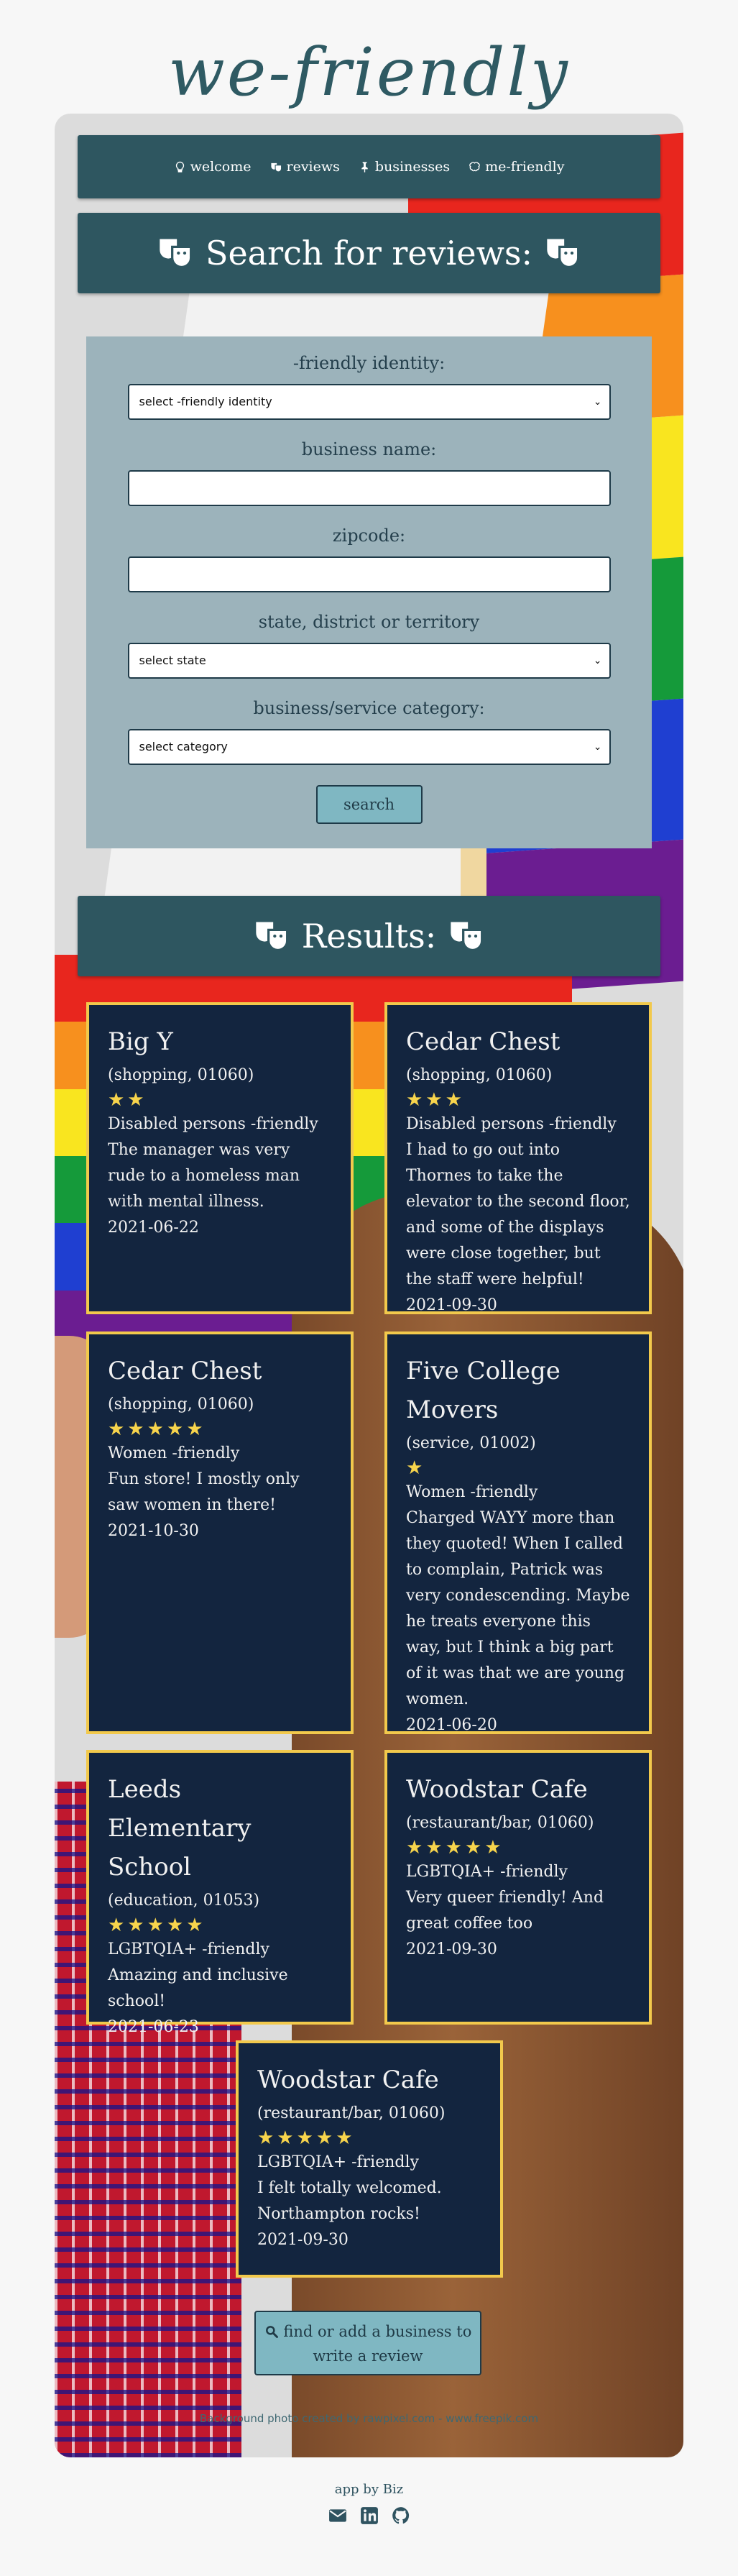  I want to click on brain-icon, so click(474, 166).